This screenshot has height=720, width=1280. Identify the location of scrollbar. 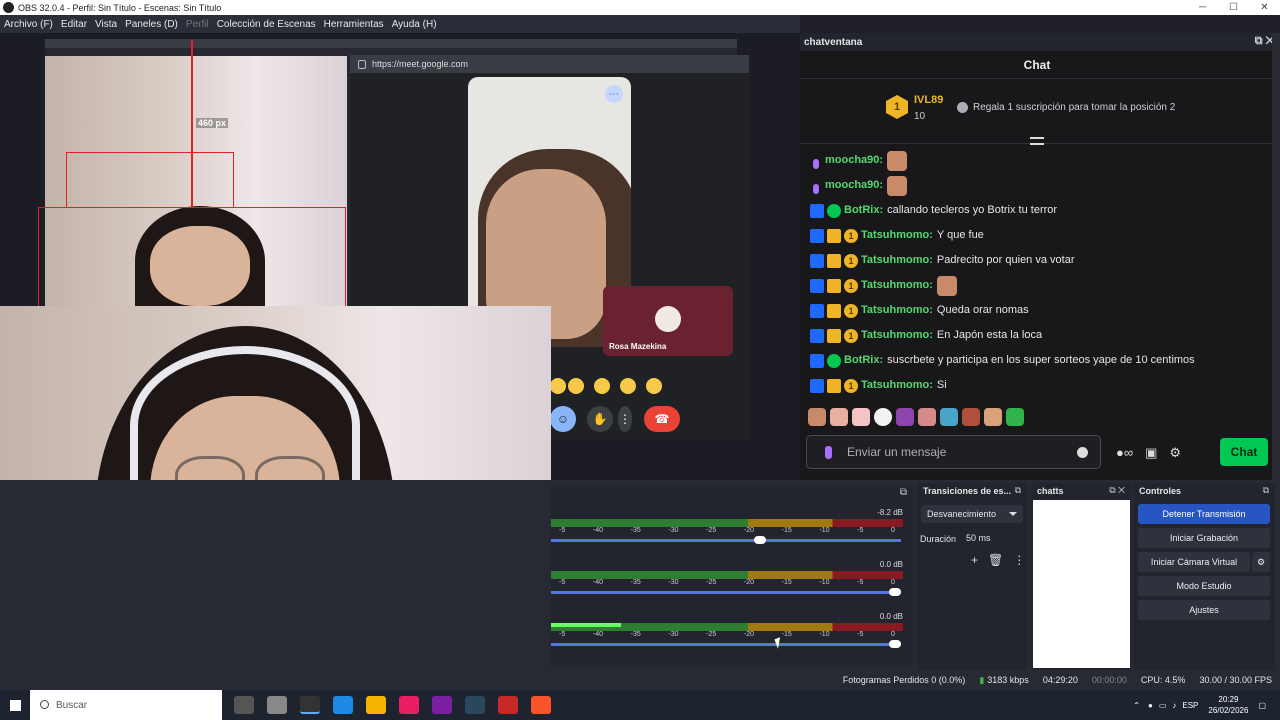
(1276, 256).